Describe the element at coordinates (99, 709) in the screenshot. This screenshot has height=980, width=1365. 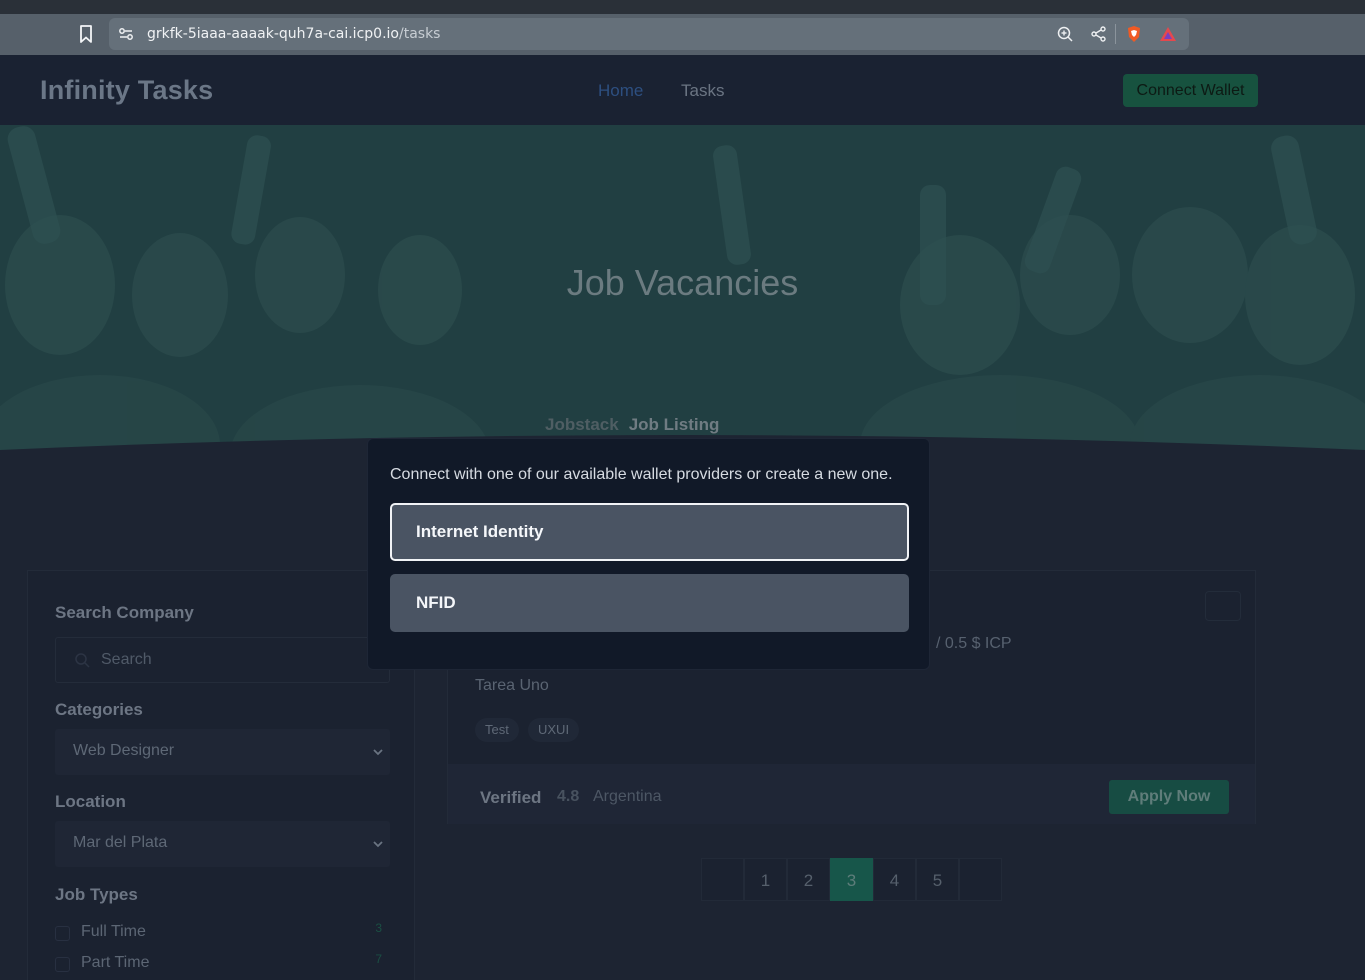
I see `categories-heading: Categories` at that location.